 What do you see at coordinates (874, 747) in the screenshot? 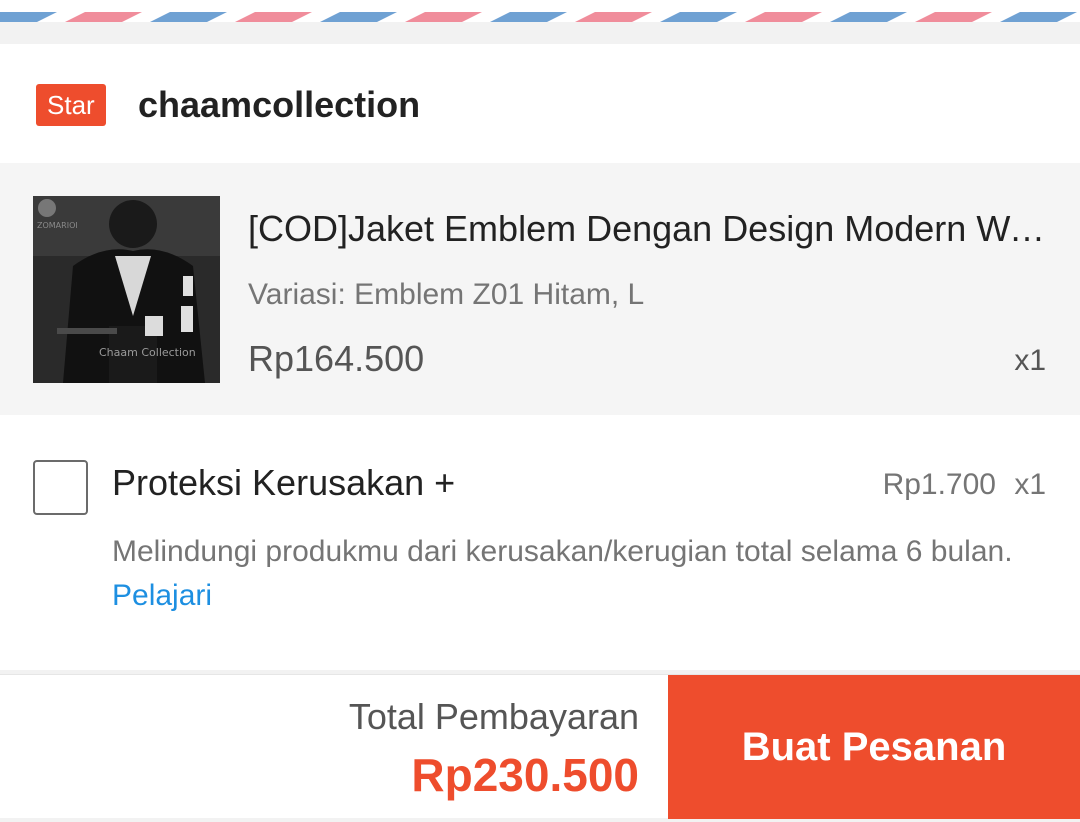
I see `place-order-button: Buat Pesanan` at bounding box center [874, 747].